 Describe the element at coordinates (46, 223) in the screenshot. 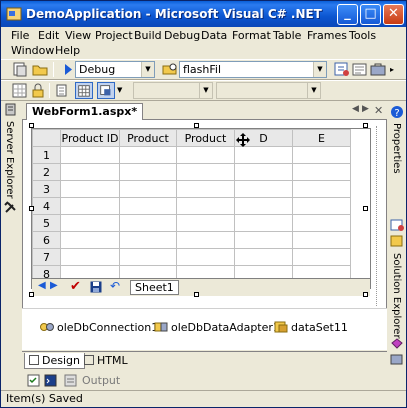

I see `row-header: 5` at that location.